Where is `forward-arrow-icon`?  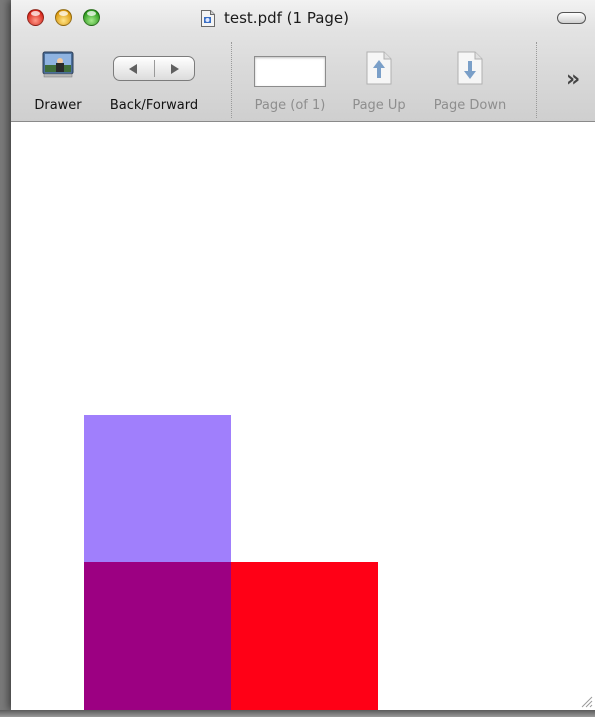
forward-arrow-icon is located at coordinates (175, 69).